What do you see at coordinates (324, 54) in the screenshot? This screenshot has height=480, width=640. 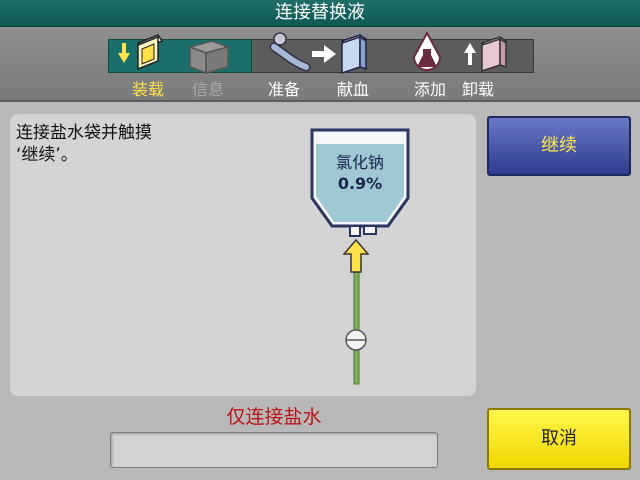 I see `step-arrow-icon` at bounding box center [324, 54].